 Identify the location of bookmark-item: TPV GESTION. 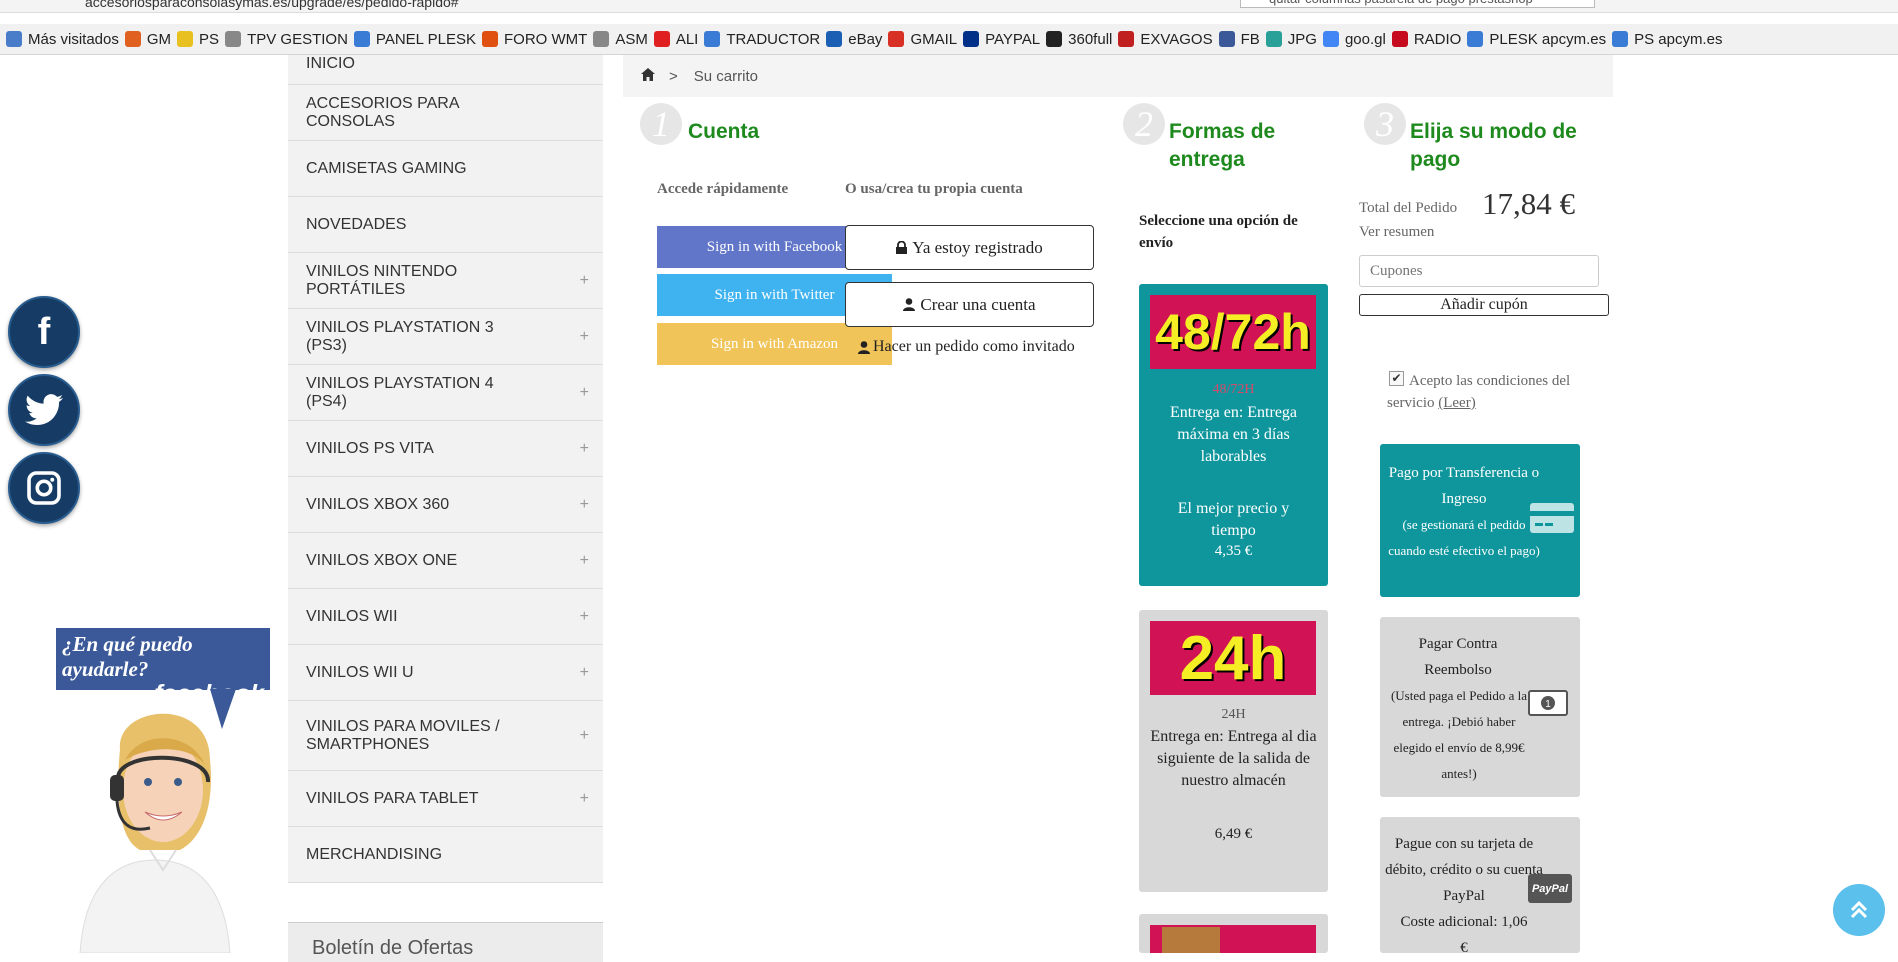
(286, 39).